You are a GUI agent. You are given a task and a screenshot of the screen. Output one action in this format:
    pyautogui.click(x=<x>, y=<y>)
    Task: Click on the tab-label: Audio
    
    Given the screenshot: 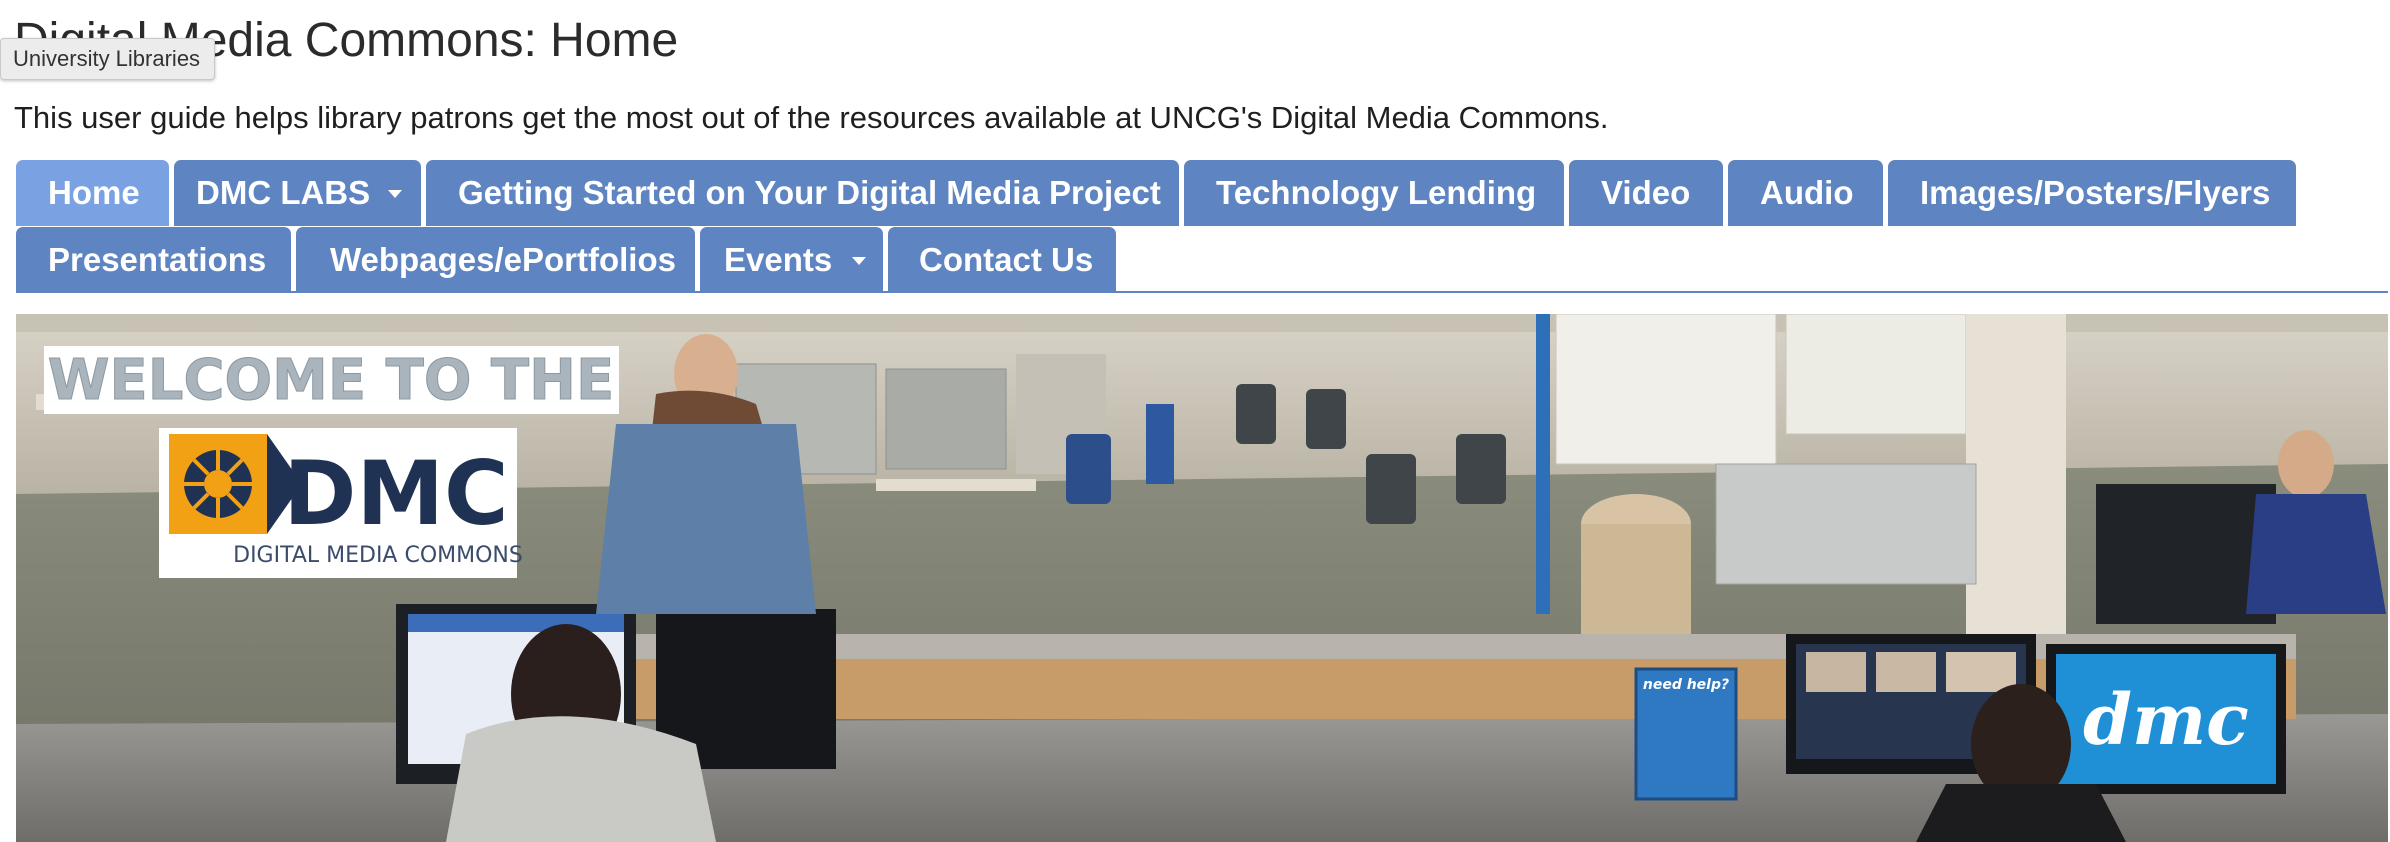 What is the action you would take?
    pyautogui.click(x=1807, y=192)
    